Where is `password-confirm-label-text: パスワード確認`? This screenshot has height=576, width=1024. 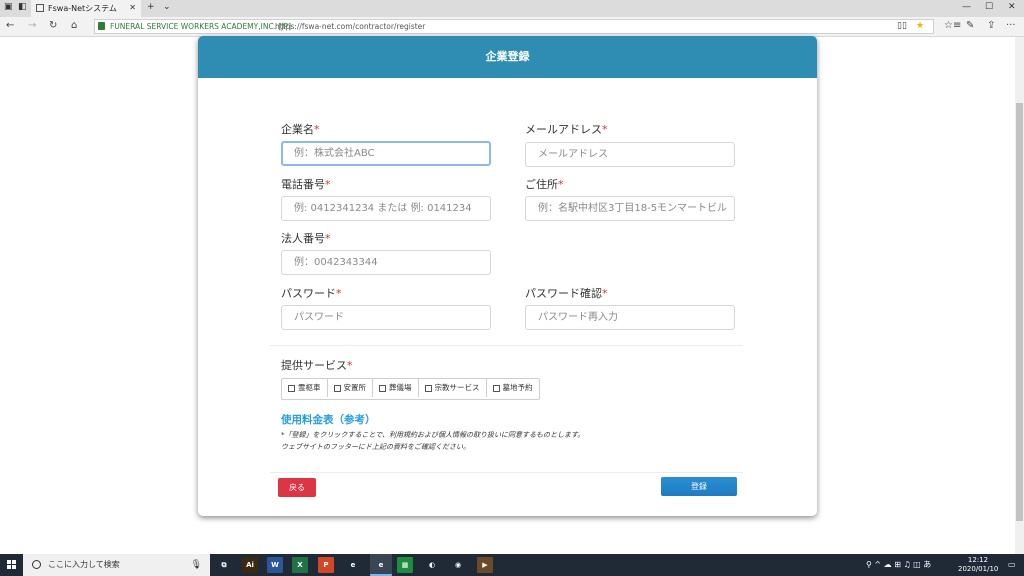 password-confirm-label-text: パスワード確認 is located at coordinates (563, 293).